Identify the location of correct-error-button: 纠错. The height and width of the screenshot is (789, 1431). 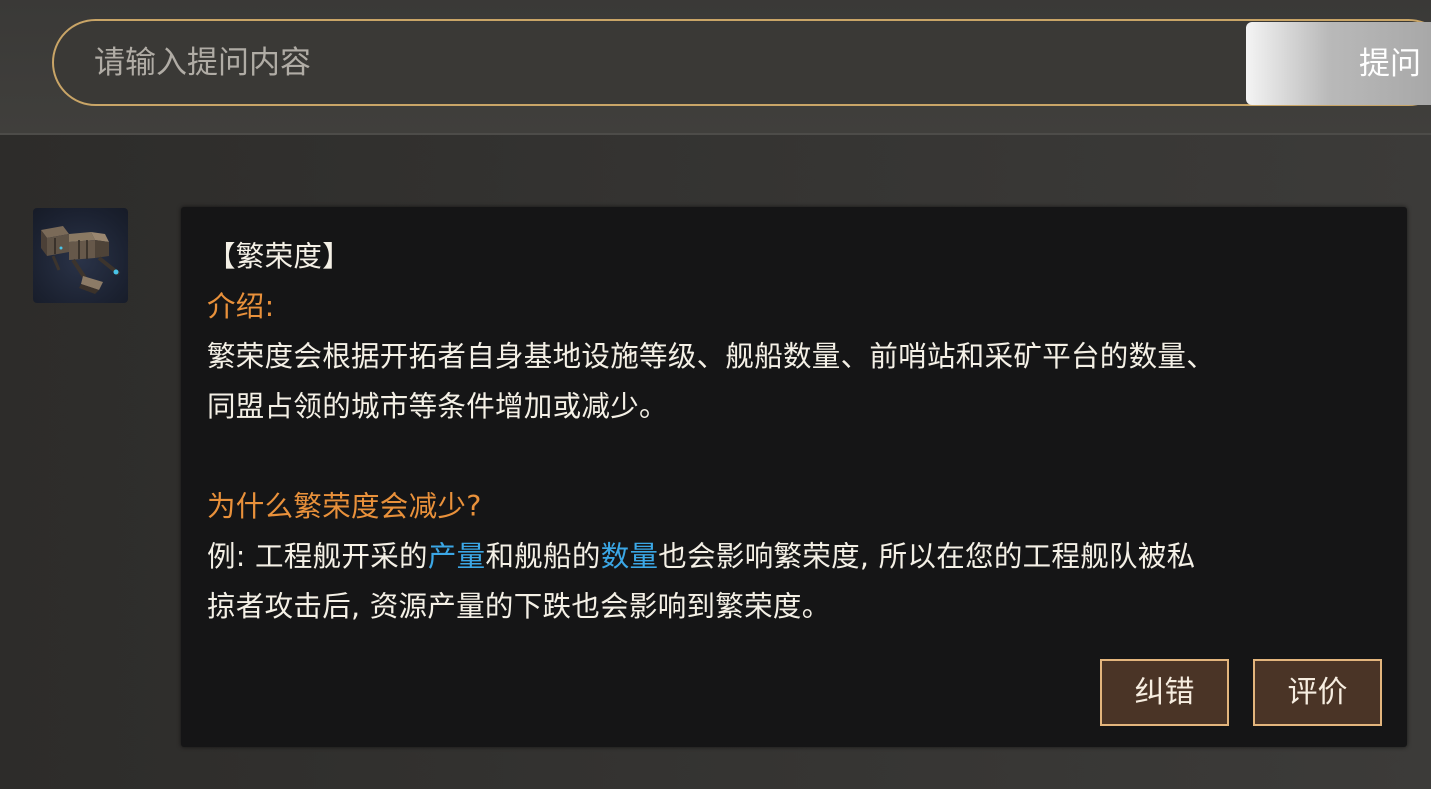
(1164, 692).